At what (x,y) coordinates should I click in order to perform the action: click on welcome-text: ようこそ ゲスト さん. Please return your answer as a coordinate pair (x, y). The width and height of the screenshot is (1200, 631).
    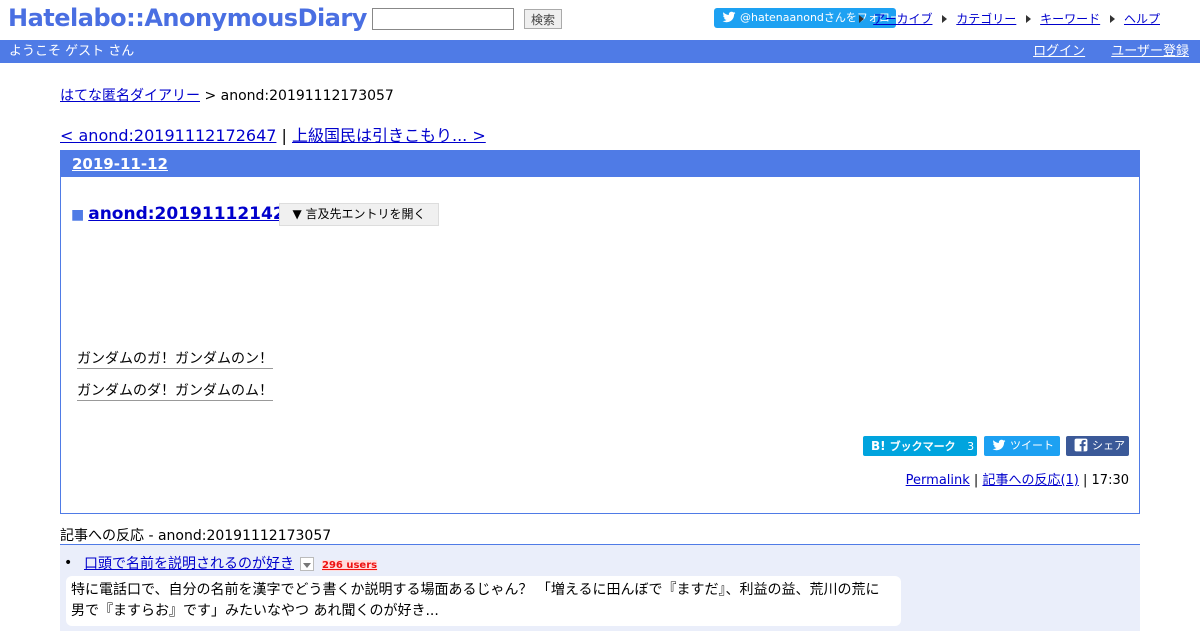
    Looking at the image, I should click on (72, 51).